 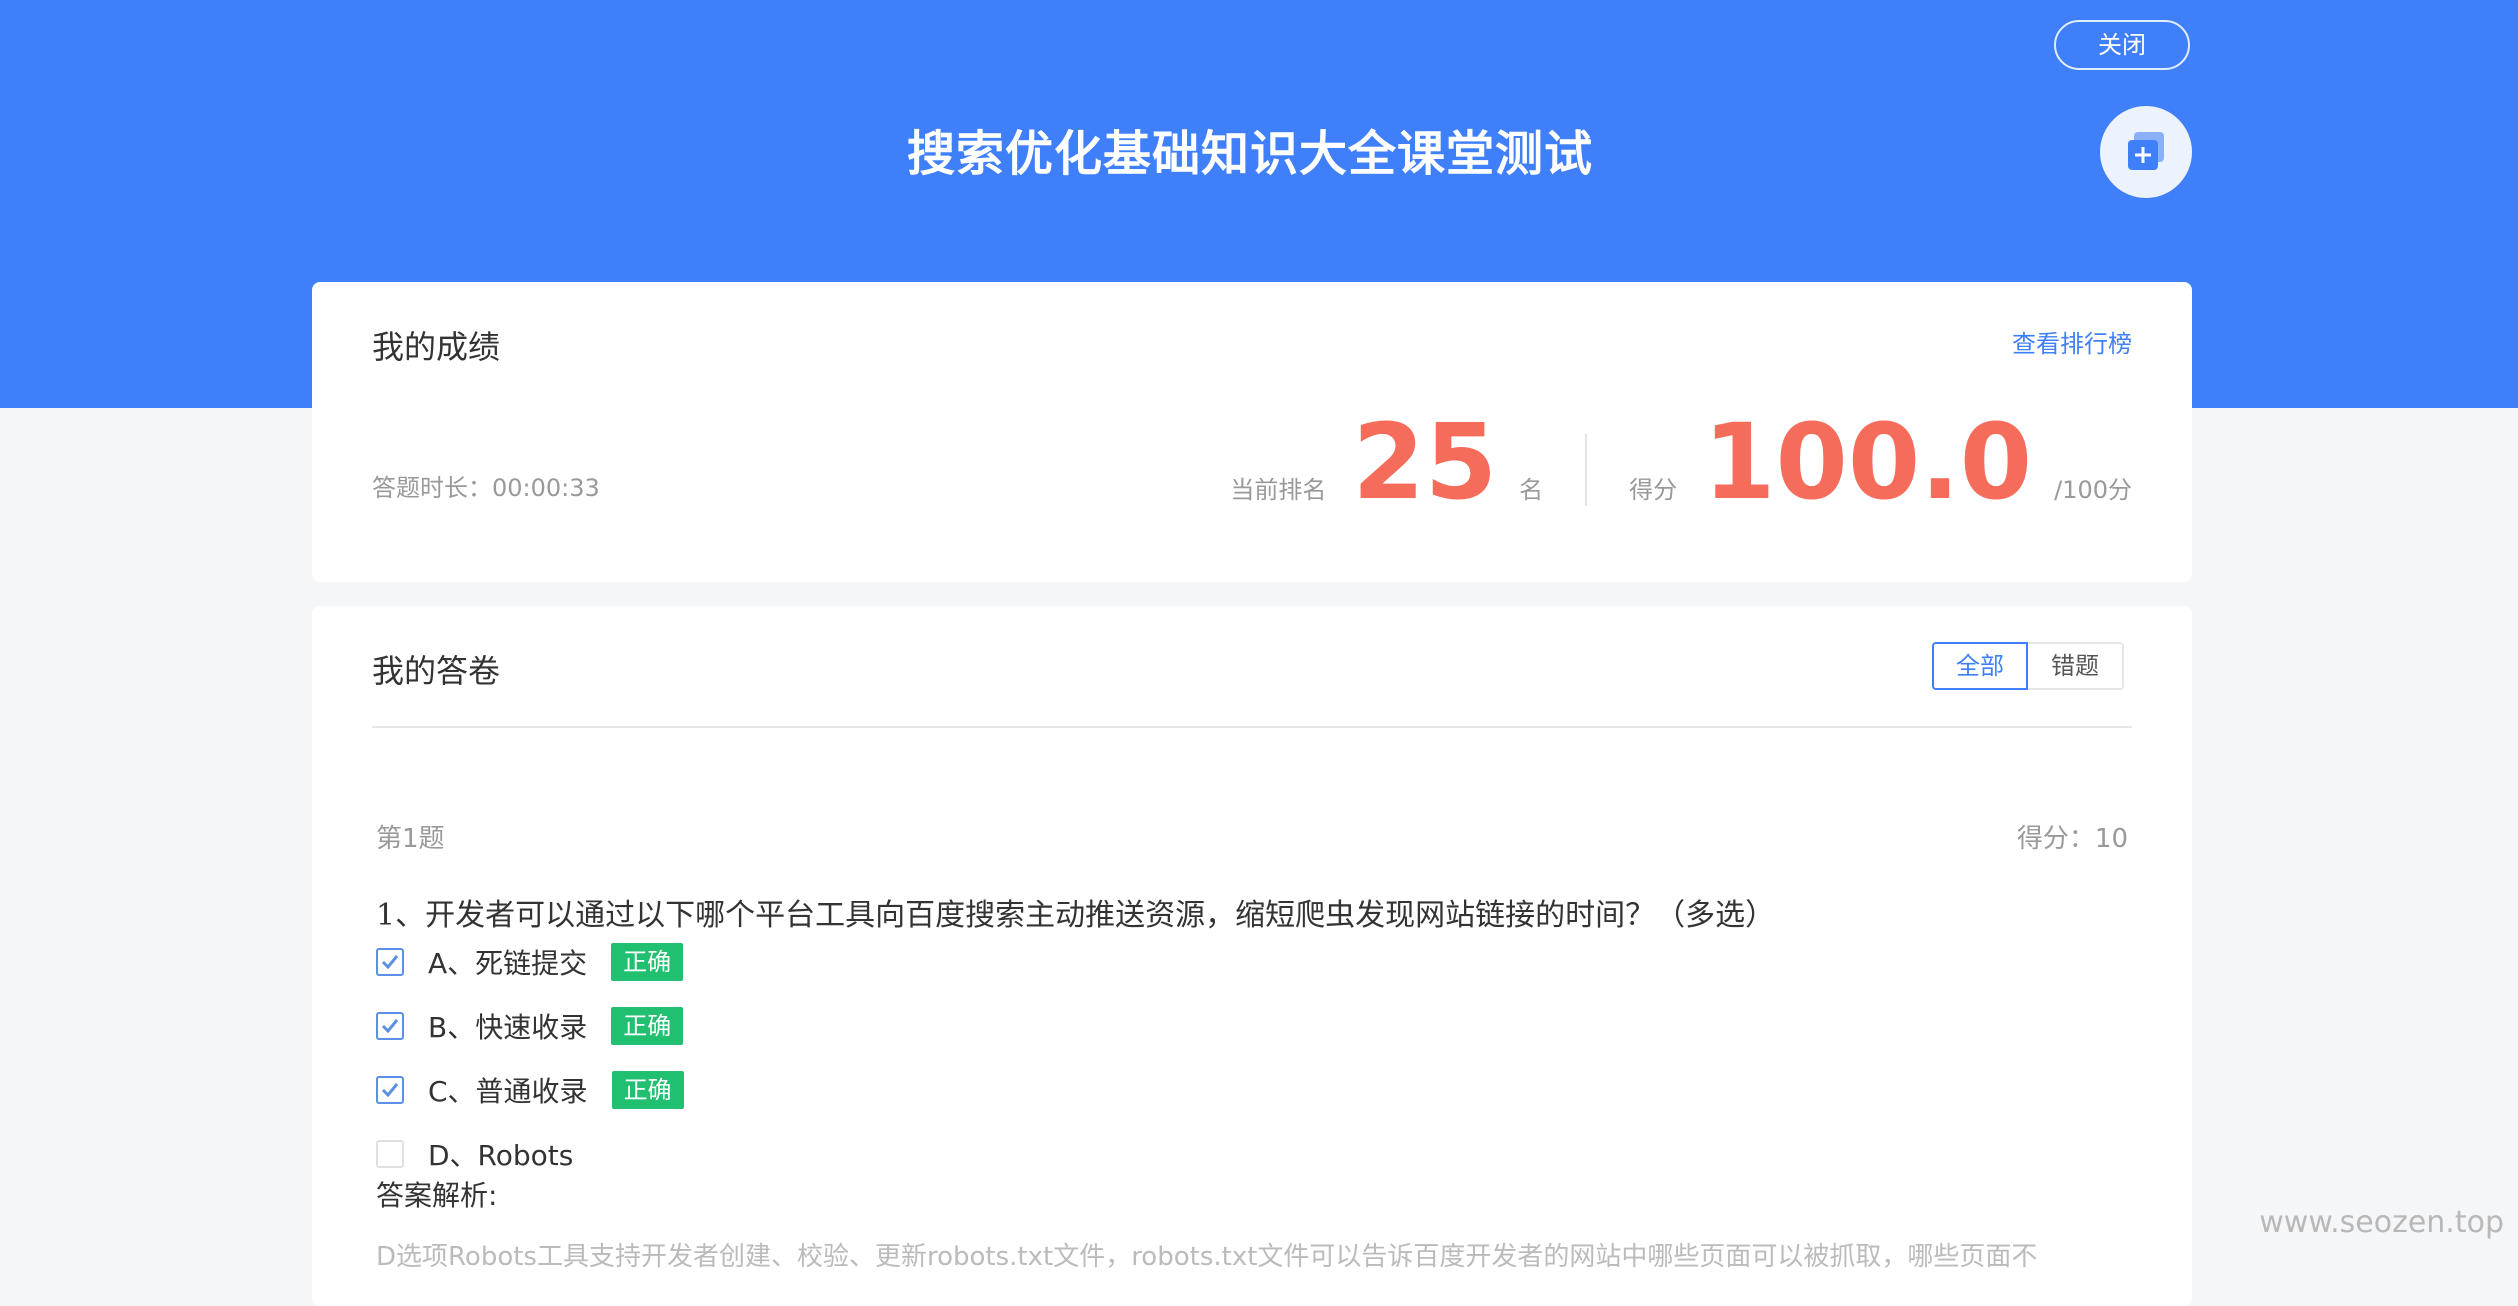 I want to click on option-d: D、Robots, so click(x=474, y=1154).